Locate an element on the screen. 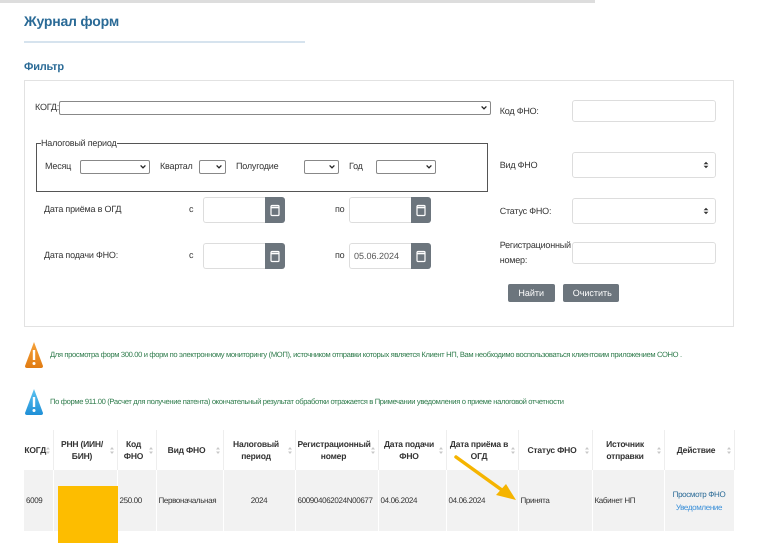  column-header: Регистрационный номер is located at coordinates (334, 450).